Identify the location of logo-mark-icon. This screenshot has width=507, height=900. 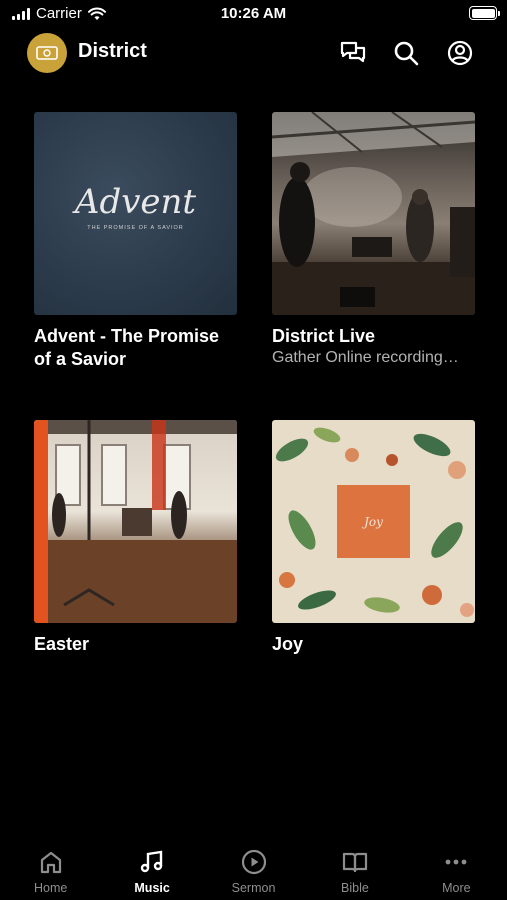
(47, 53).